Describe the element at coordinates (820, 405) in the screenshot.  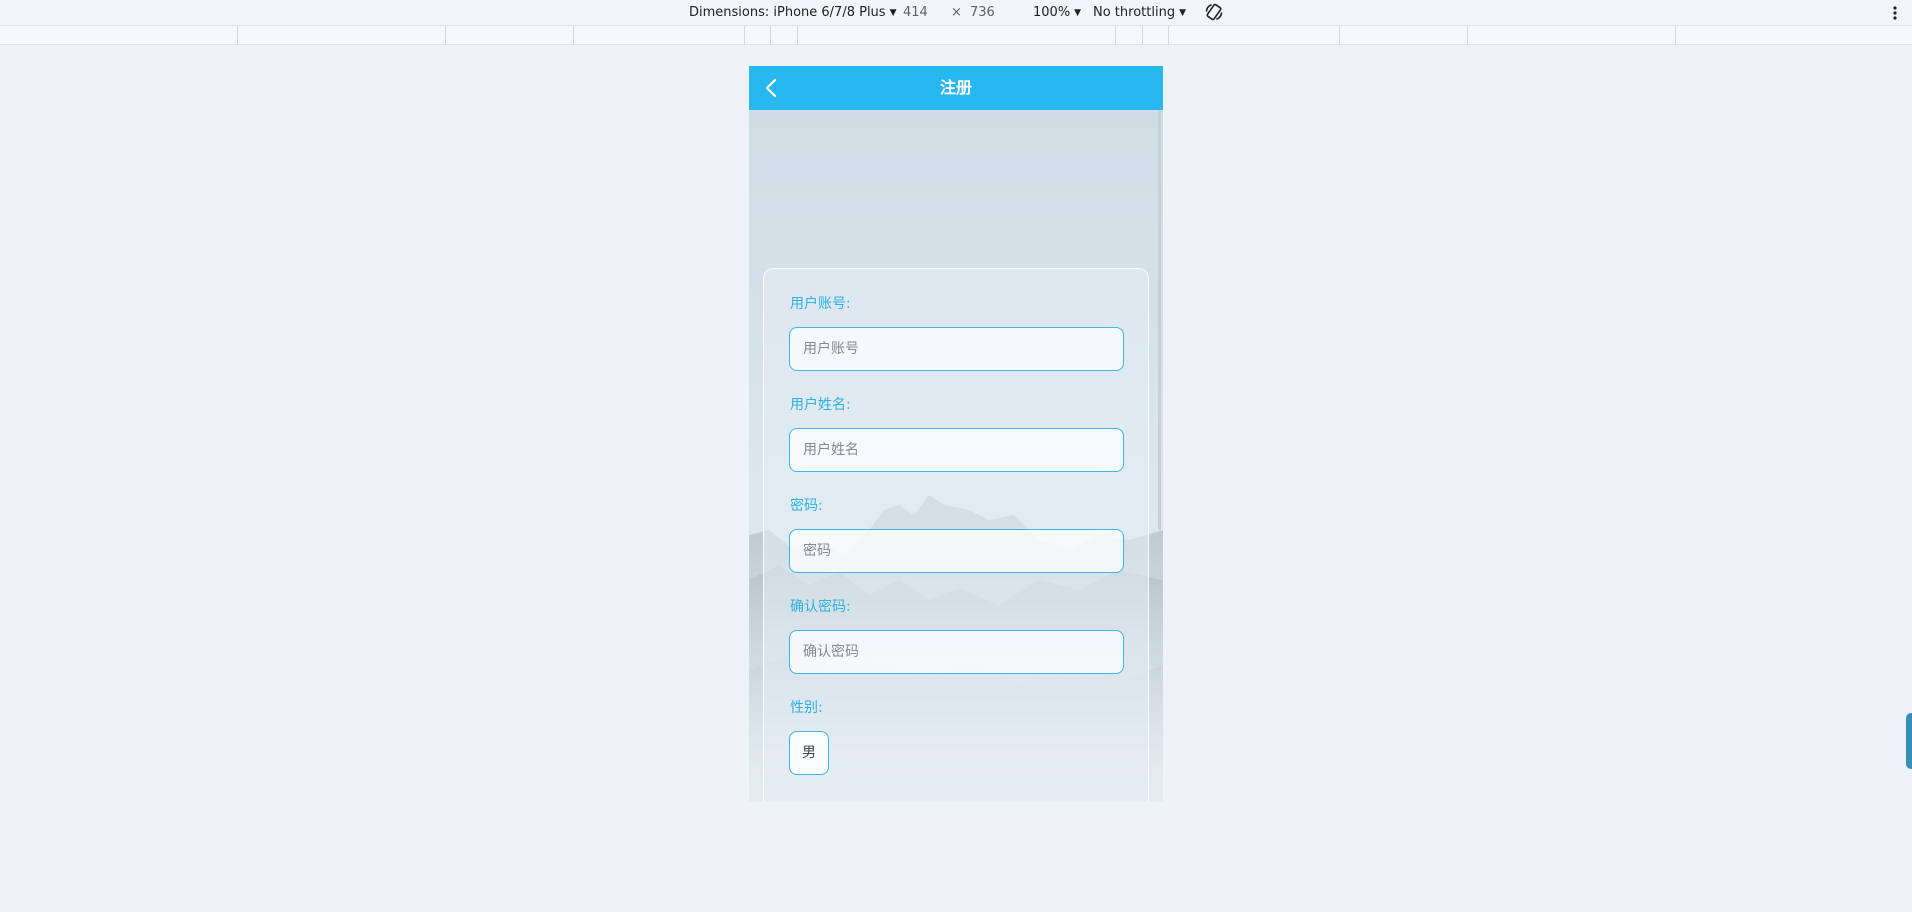
I see `name-label: 用户姓名:` at that location.